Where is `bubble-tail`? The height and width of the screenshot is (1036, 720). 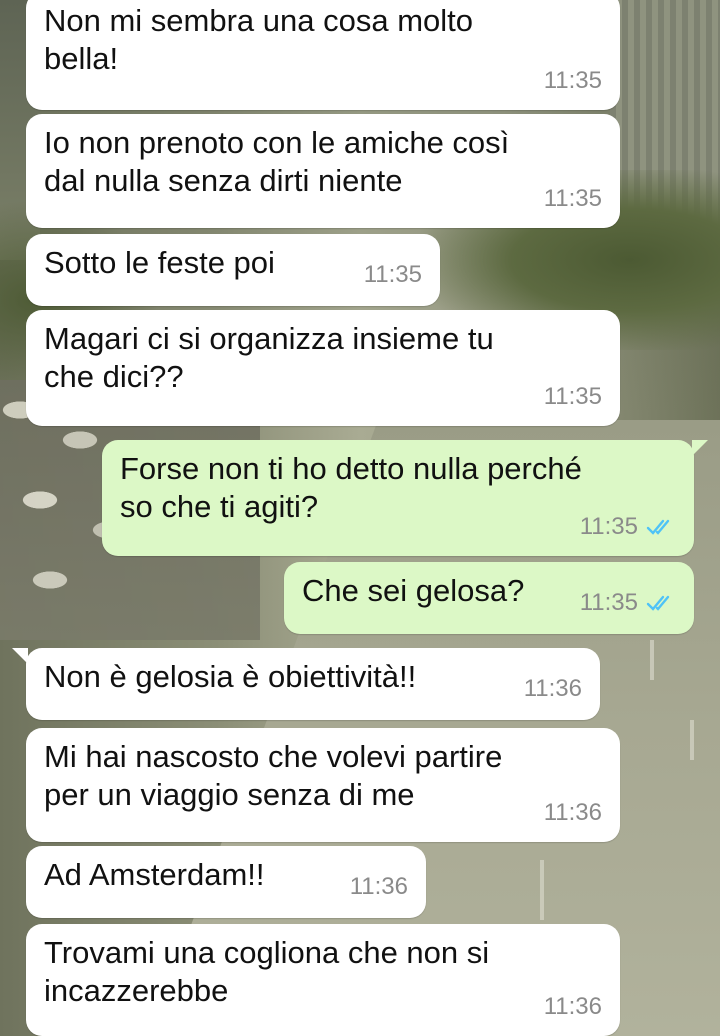
bubble-tail is located at coordinates (700, 448).